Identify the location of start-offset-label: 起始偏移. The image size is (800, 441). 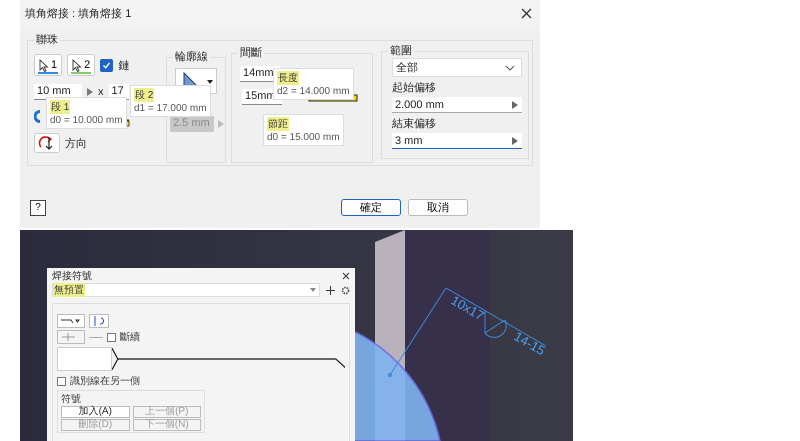
(414, 88).